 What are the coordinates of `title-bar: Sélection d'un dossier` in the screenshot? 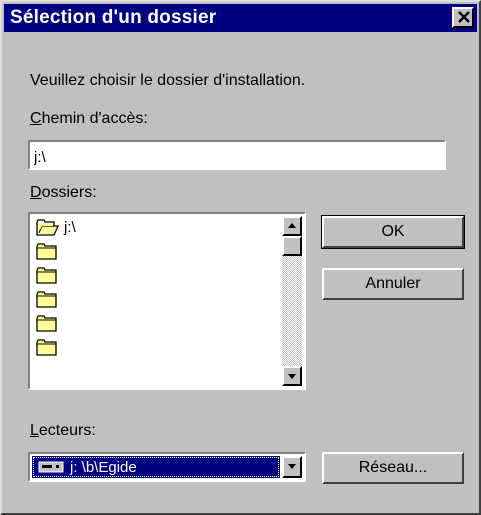 It's located at (240, 18).